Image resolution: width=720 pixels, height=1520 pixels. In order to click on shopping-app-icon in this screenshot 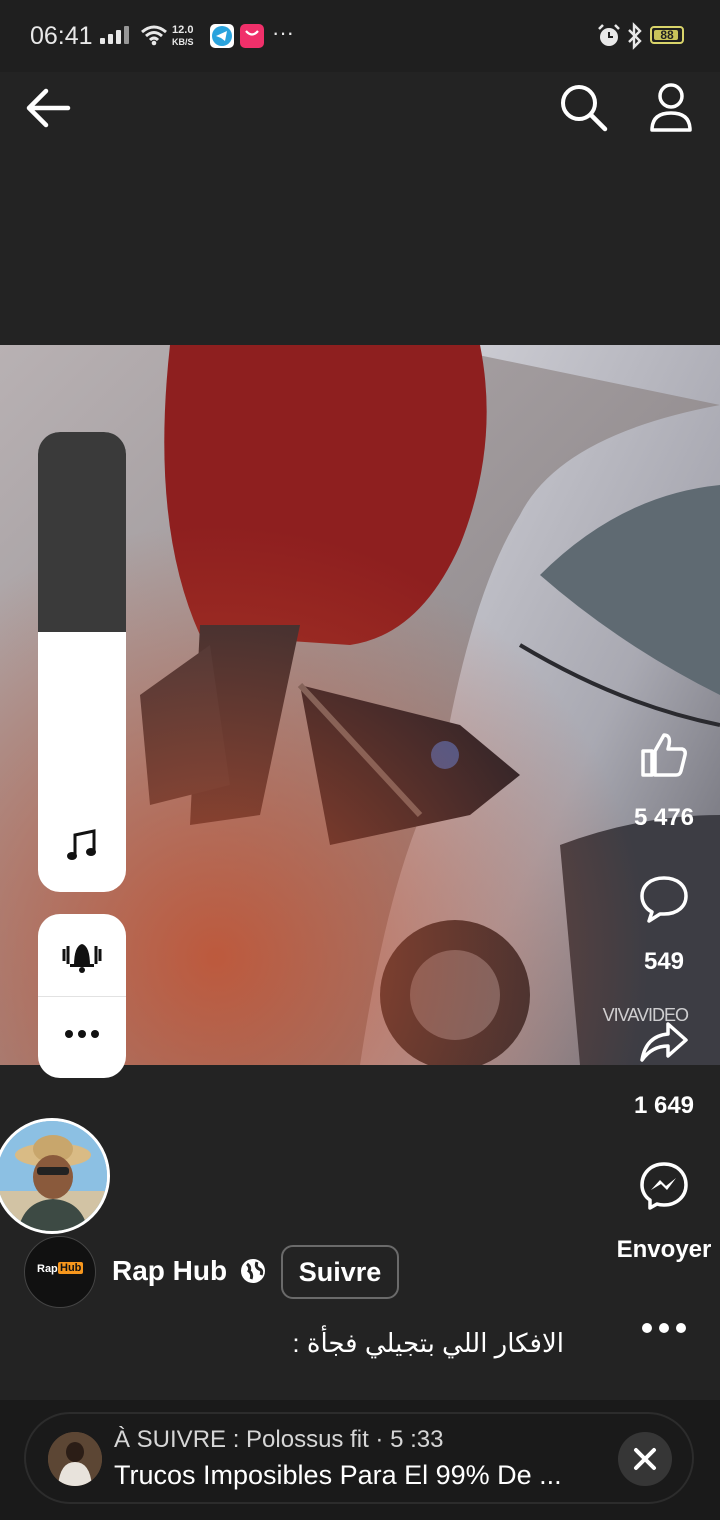, I will do `click(252, 36)`.